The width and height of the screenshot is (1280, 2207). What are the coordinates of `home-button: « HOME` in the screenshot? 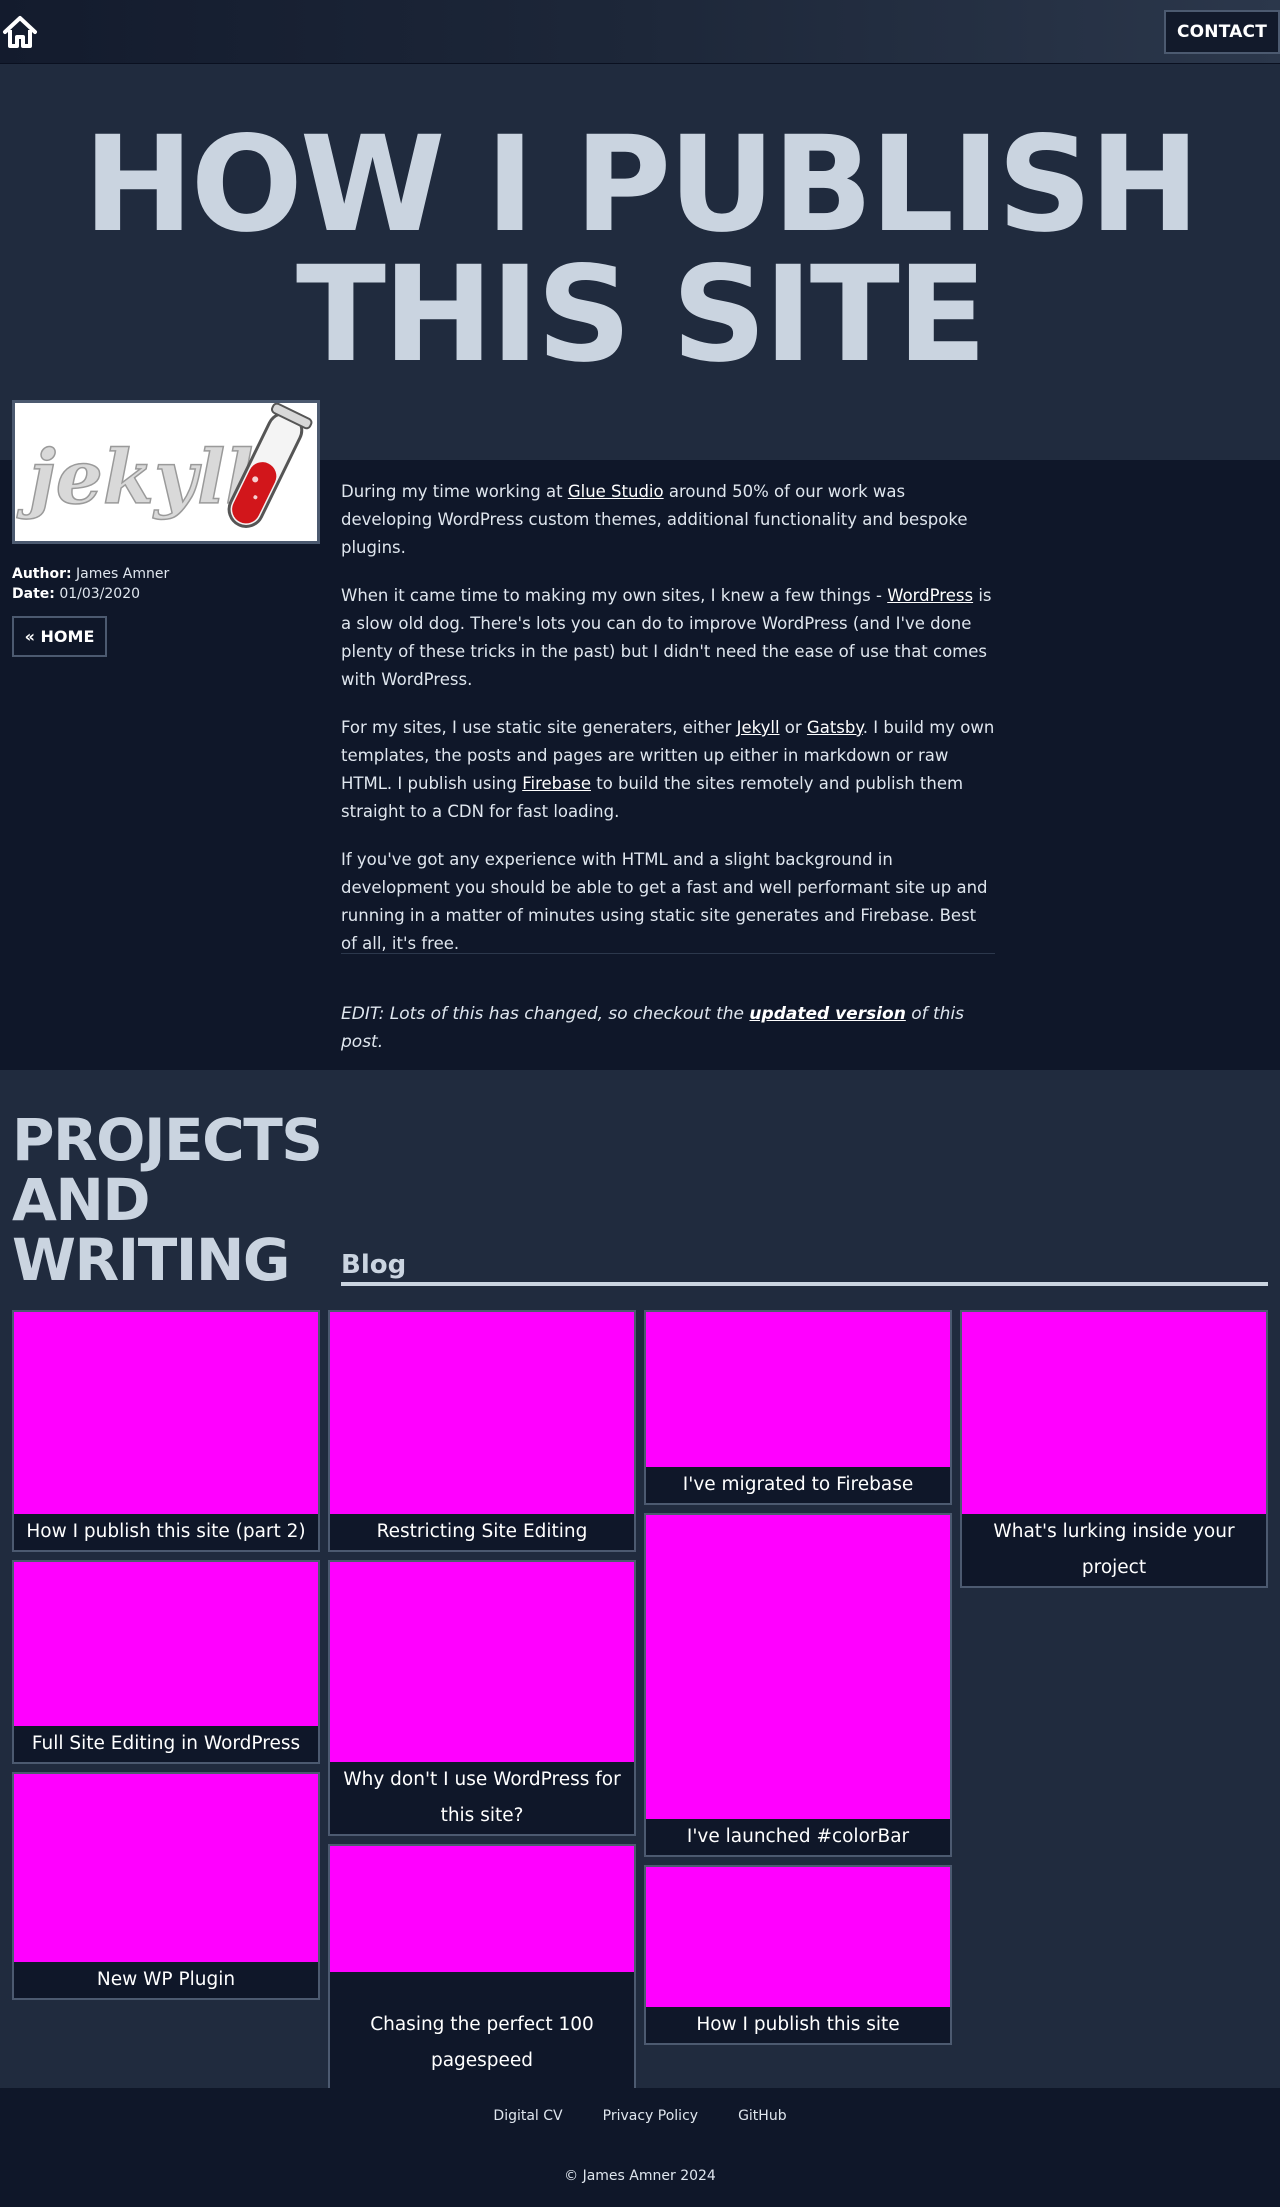 It's located at (59, 636).